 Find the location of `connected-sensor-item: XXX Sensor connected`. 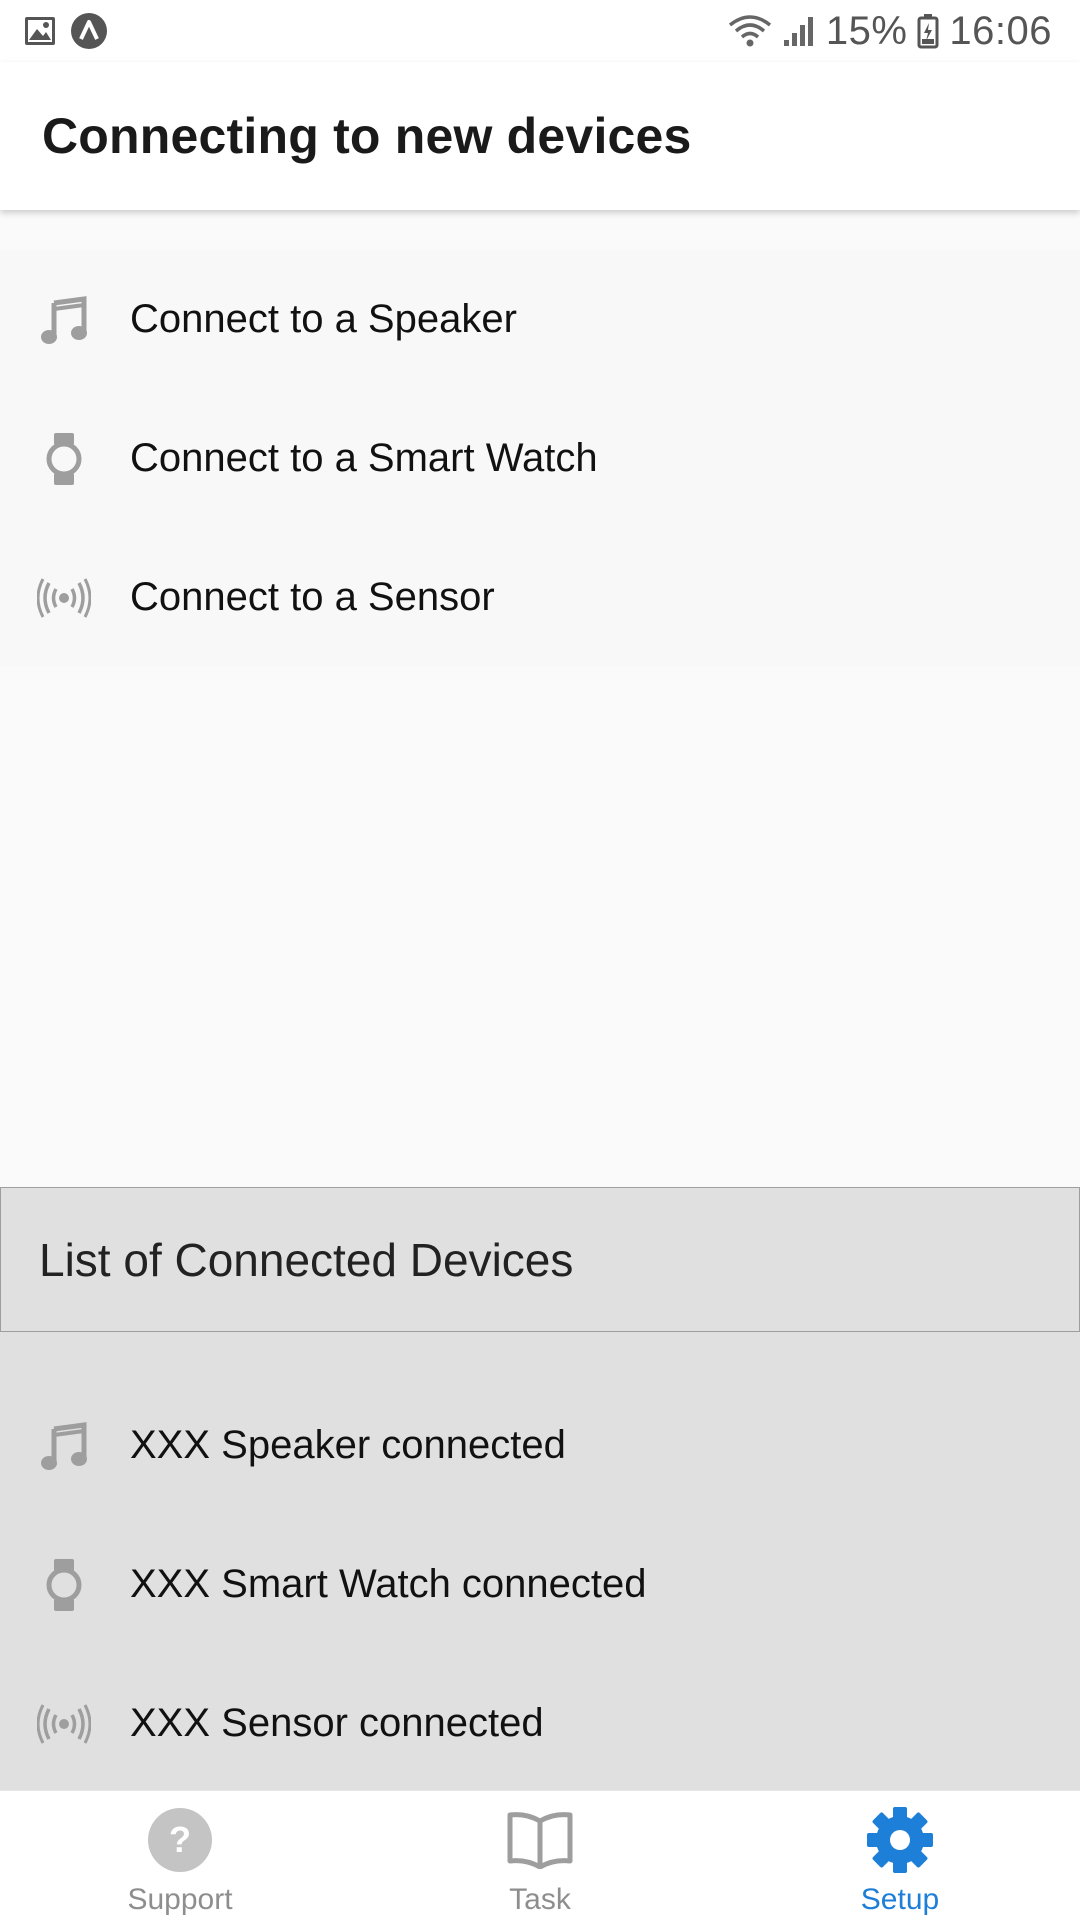

connected-sensor-item: XXX Sensor connected is located at coordinates (540, 1723).